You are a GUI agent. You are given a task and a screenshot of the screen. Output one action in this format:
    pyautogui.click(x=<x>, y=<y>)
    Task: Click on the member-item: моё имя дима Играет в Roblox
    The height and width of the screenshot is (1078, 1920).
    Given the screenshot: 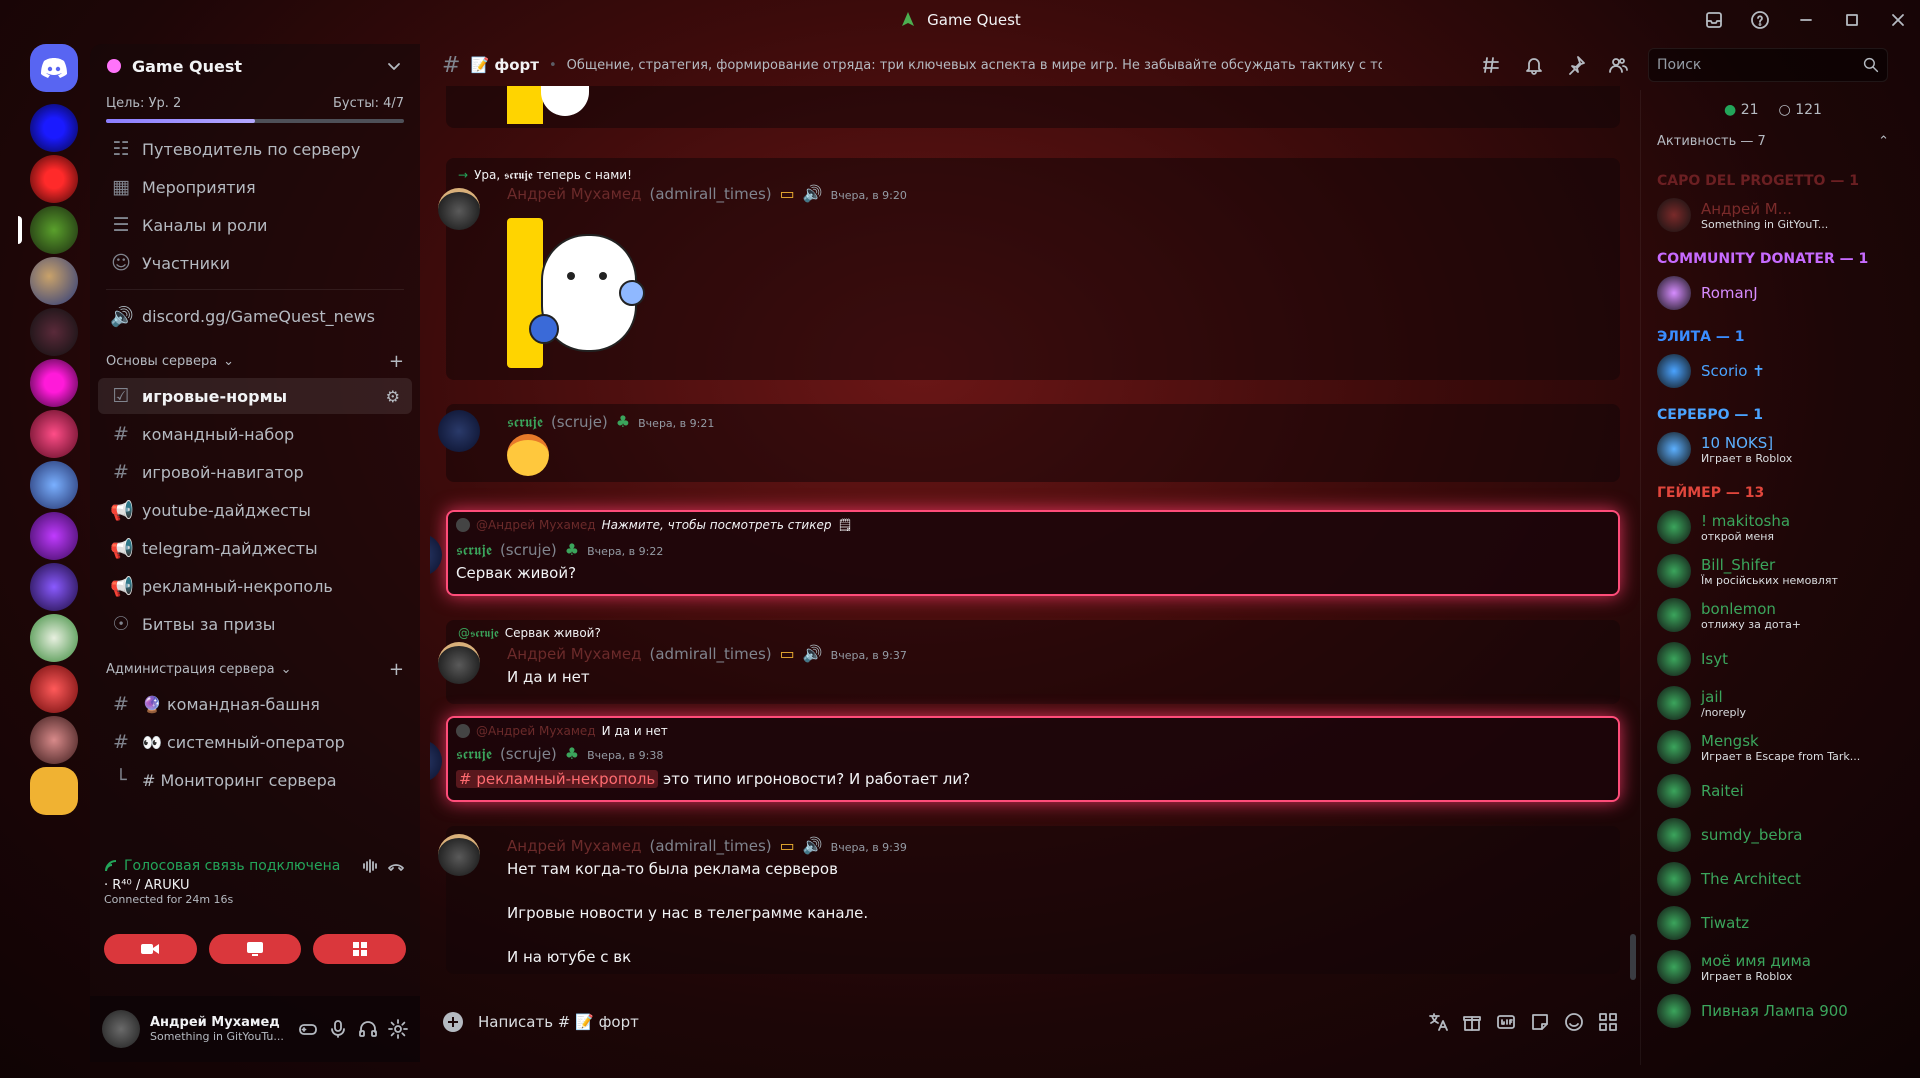 What is the action you would take?
    pyautogui.click(x=1773, y=967)
    